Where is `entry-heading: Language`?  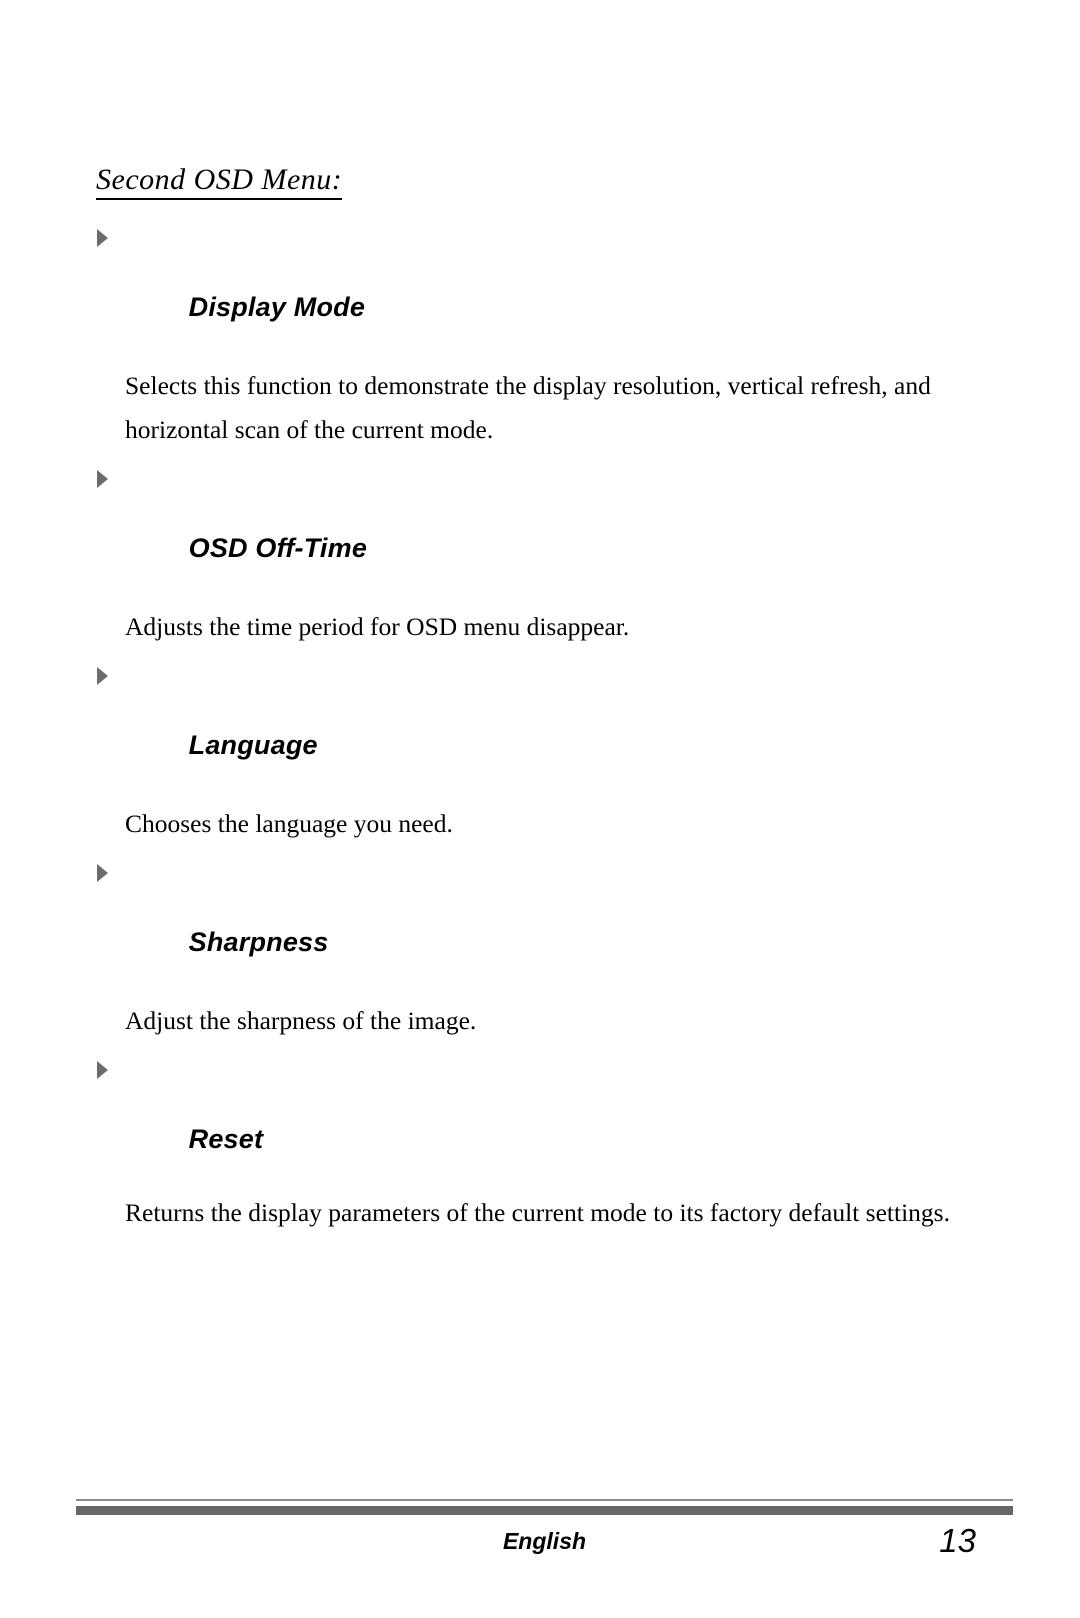 entry-heading: Language is located at coordinates (546, 728).